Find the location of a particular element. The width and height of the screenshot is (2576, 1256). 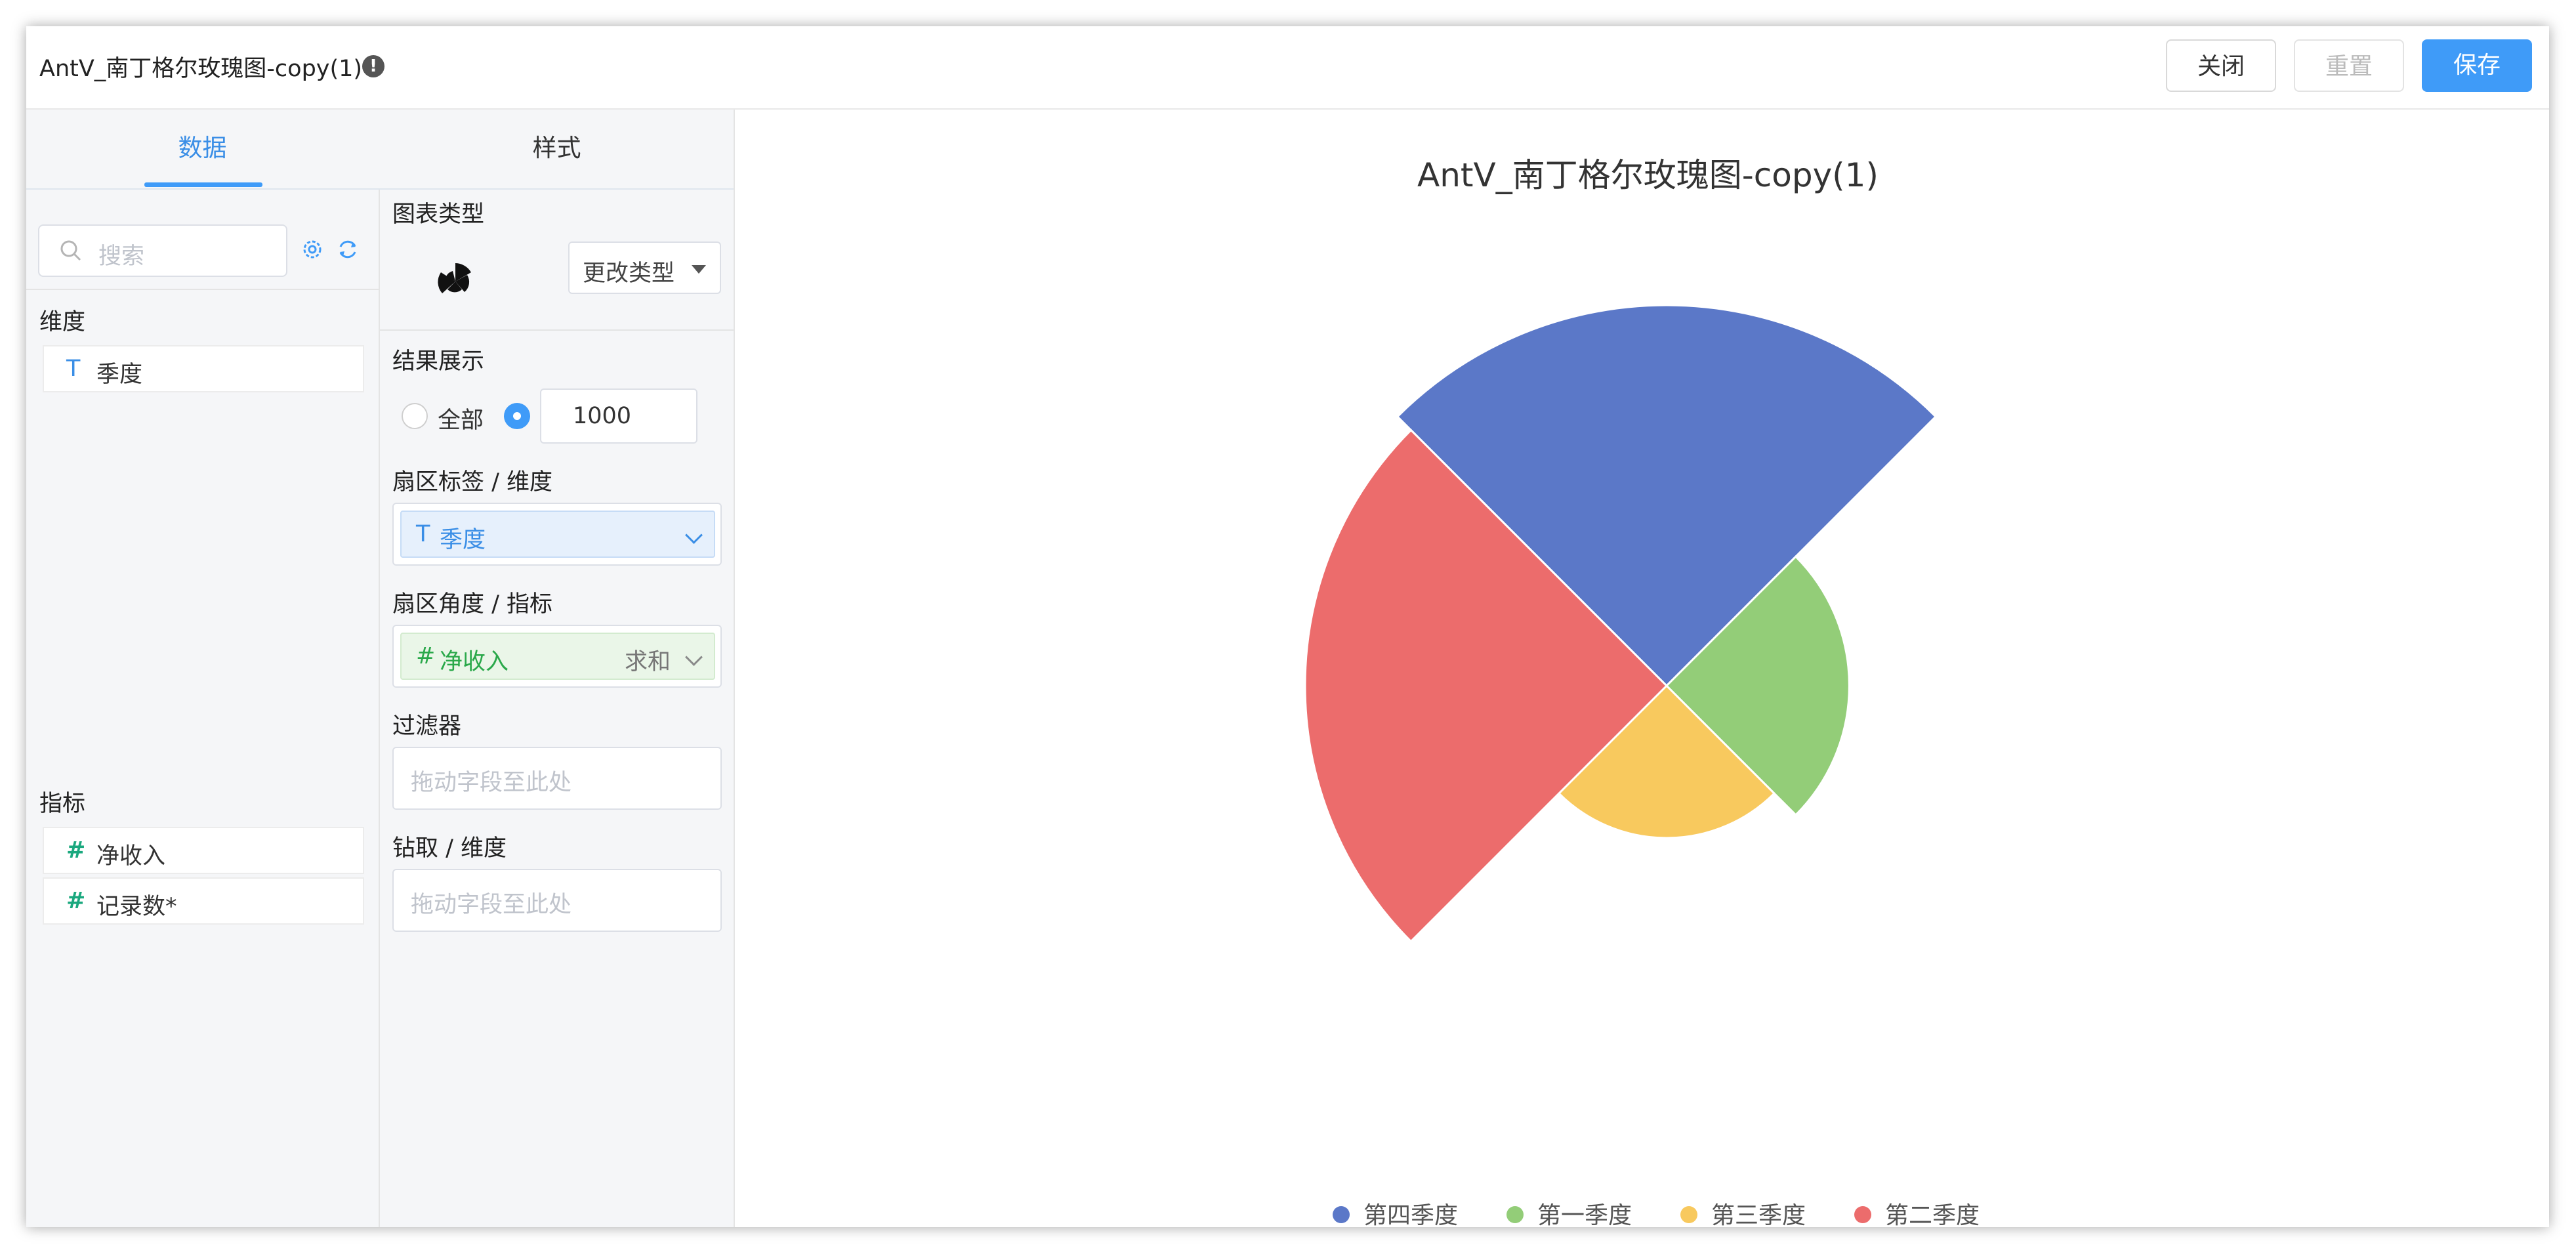

field-name: 季度 is located at coordinates (120, 375).